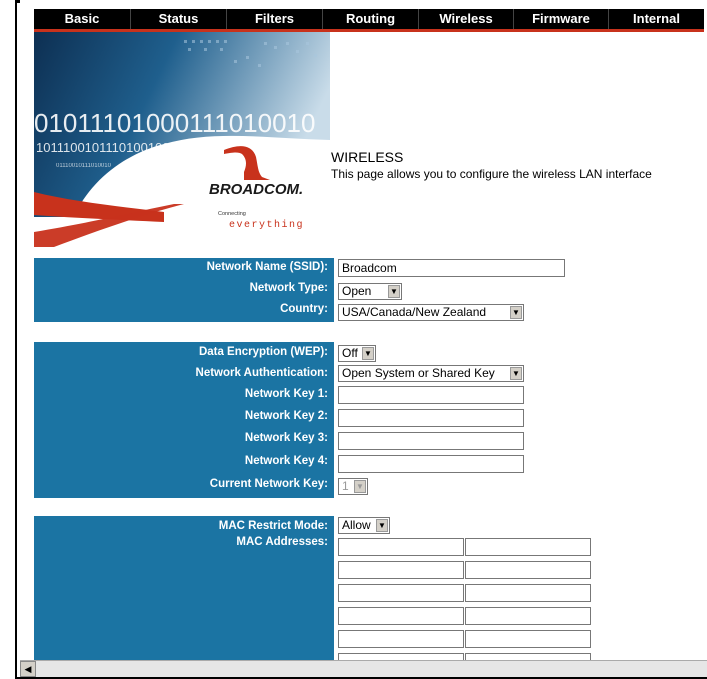  Describe the element at coordinates (174, 123) in the screenshot. I see `binary-text-1: 01011101000111010010` at that location.